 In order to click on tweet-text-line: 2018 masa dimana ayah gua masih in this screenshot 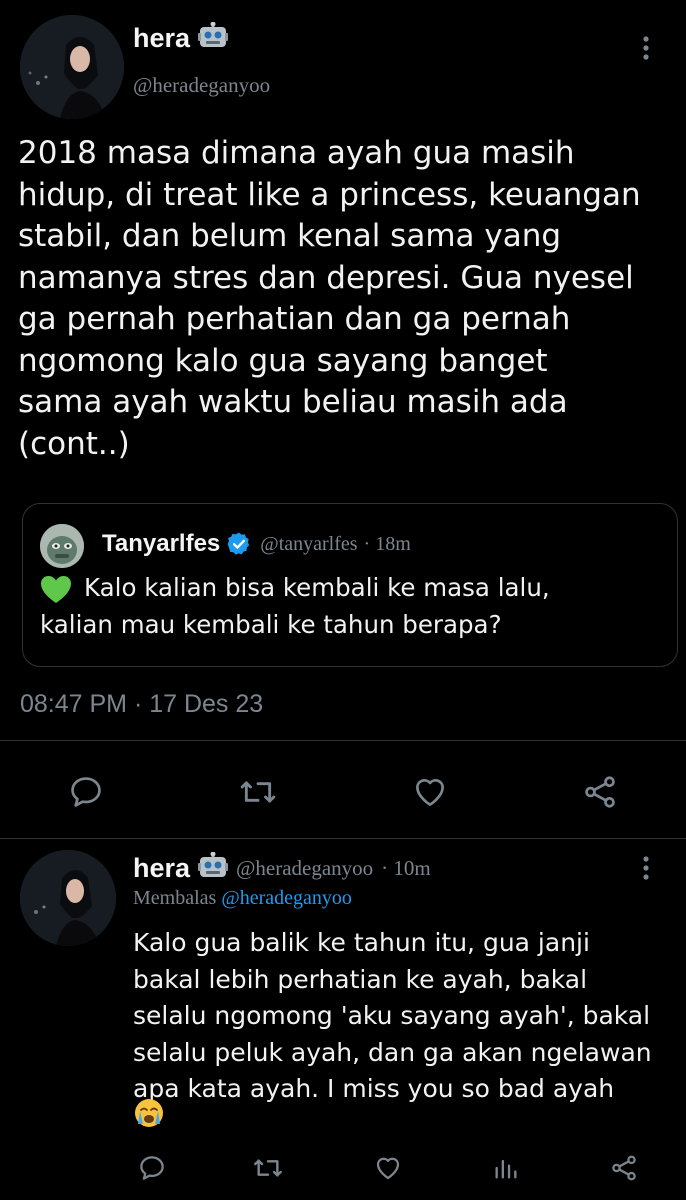, I will do `click(296, 153)`.